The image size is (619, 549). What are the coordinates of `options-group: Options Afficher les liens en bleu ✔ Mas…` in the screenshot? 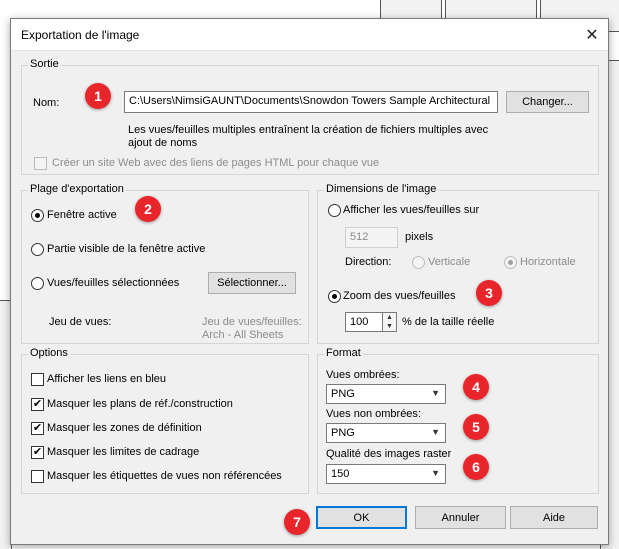 It's located at (165, 420).